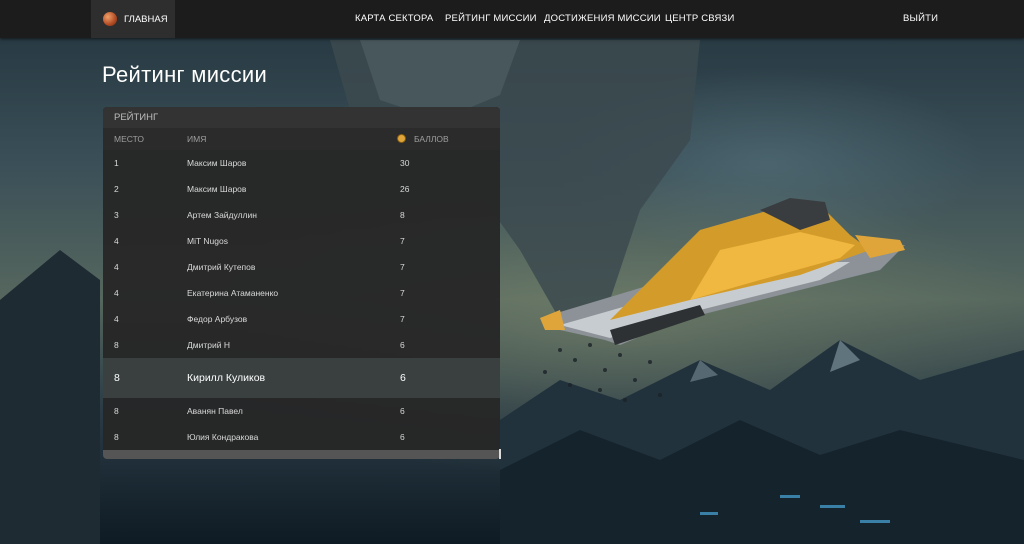  Describe the element at coordinates (221, 267) in the screenshot. I see `cell-name: Дмитрий Кутепов` at that location.